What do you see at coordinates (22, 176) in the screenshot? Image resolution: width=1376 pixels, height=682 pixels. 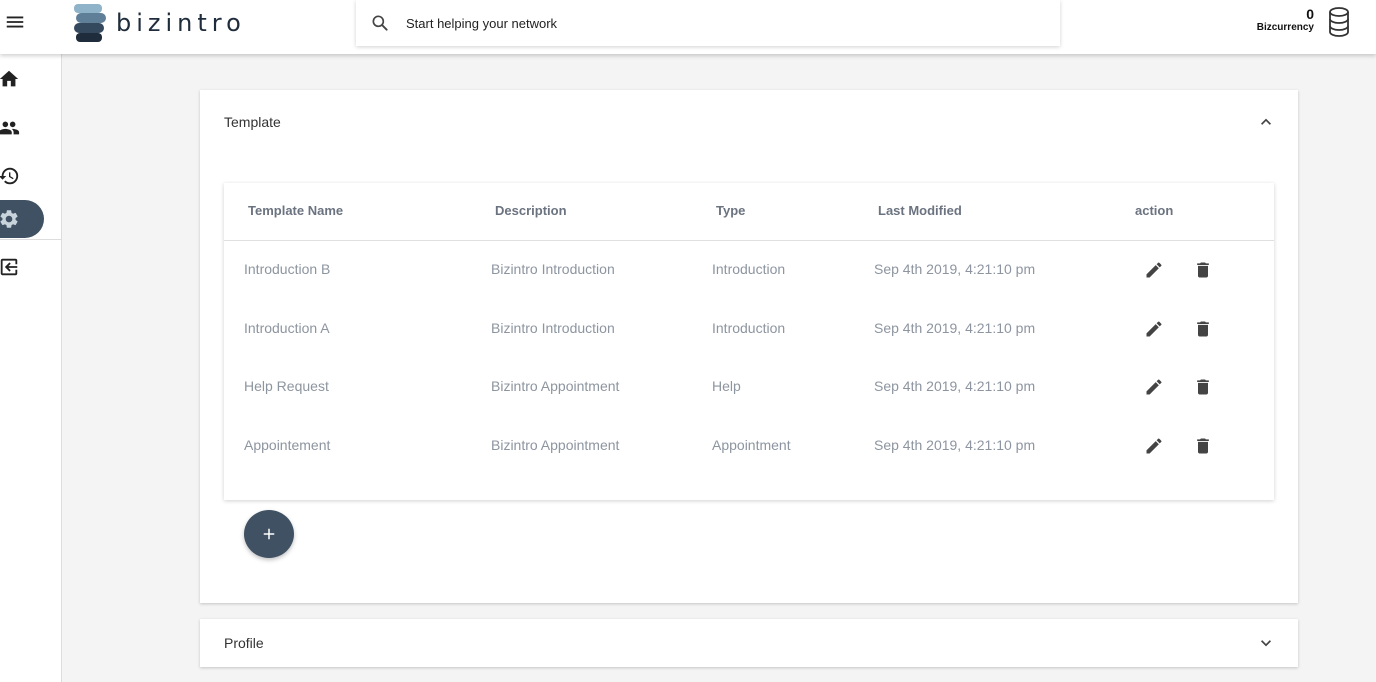 I see `sidebar-item-history` at bounding box center [22, 176].